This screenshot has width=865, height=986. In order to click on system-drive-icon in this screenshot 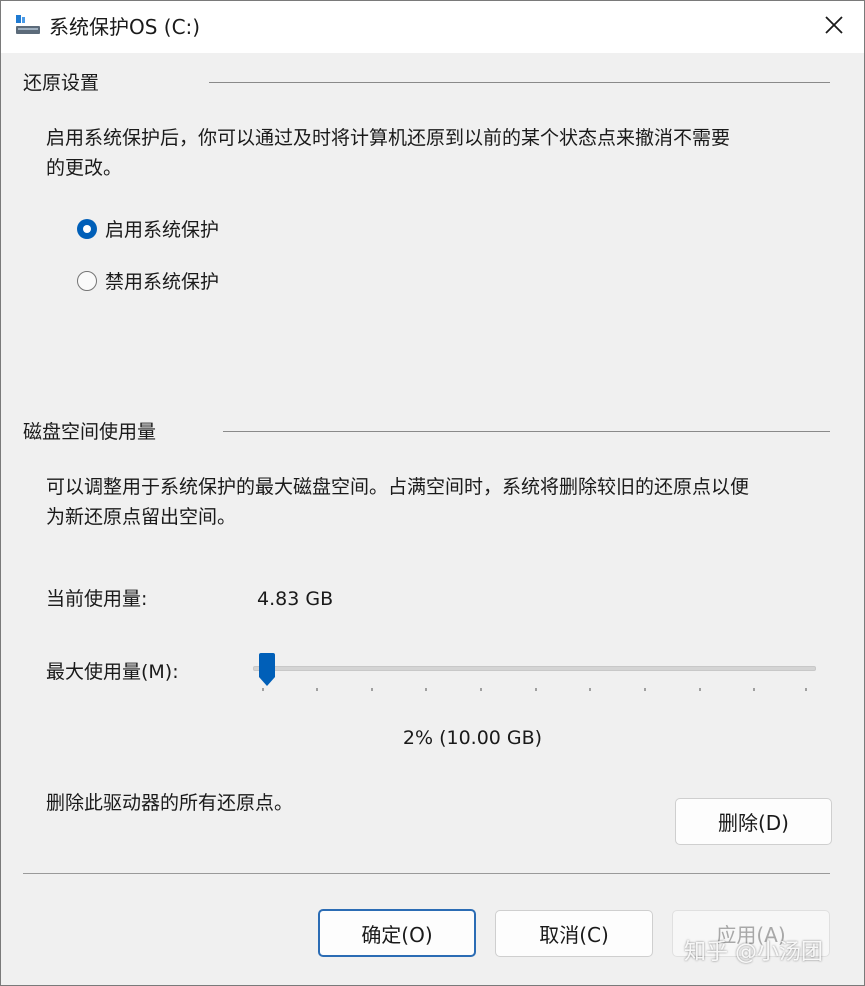, I will do `click(28, 26)`.